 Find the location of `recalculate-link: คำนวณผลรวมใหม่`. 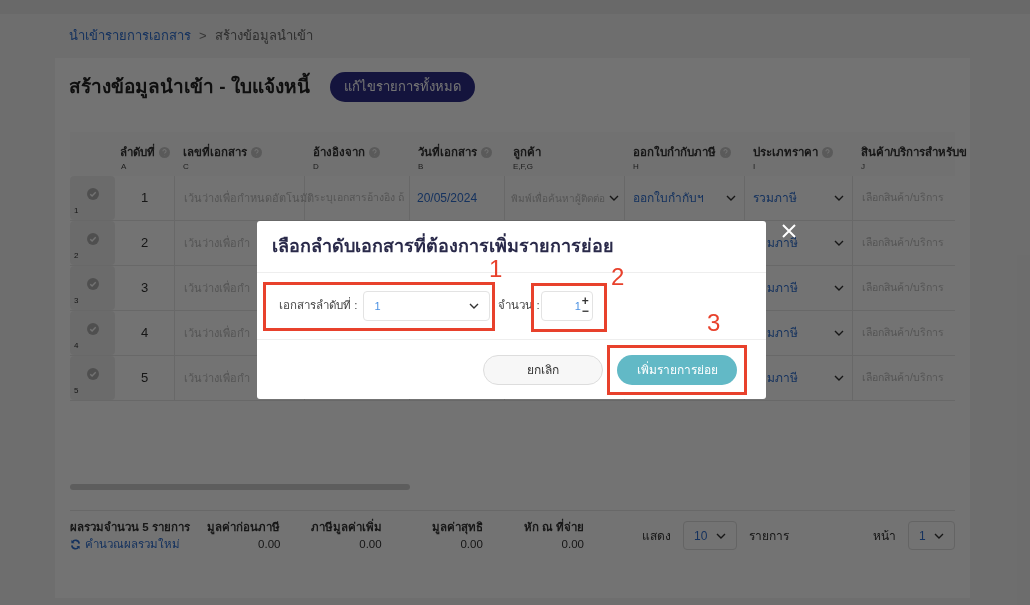

recalculate-link: คำนวณผลรวมใหม่ is located at coordinates (137, 545).